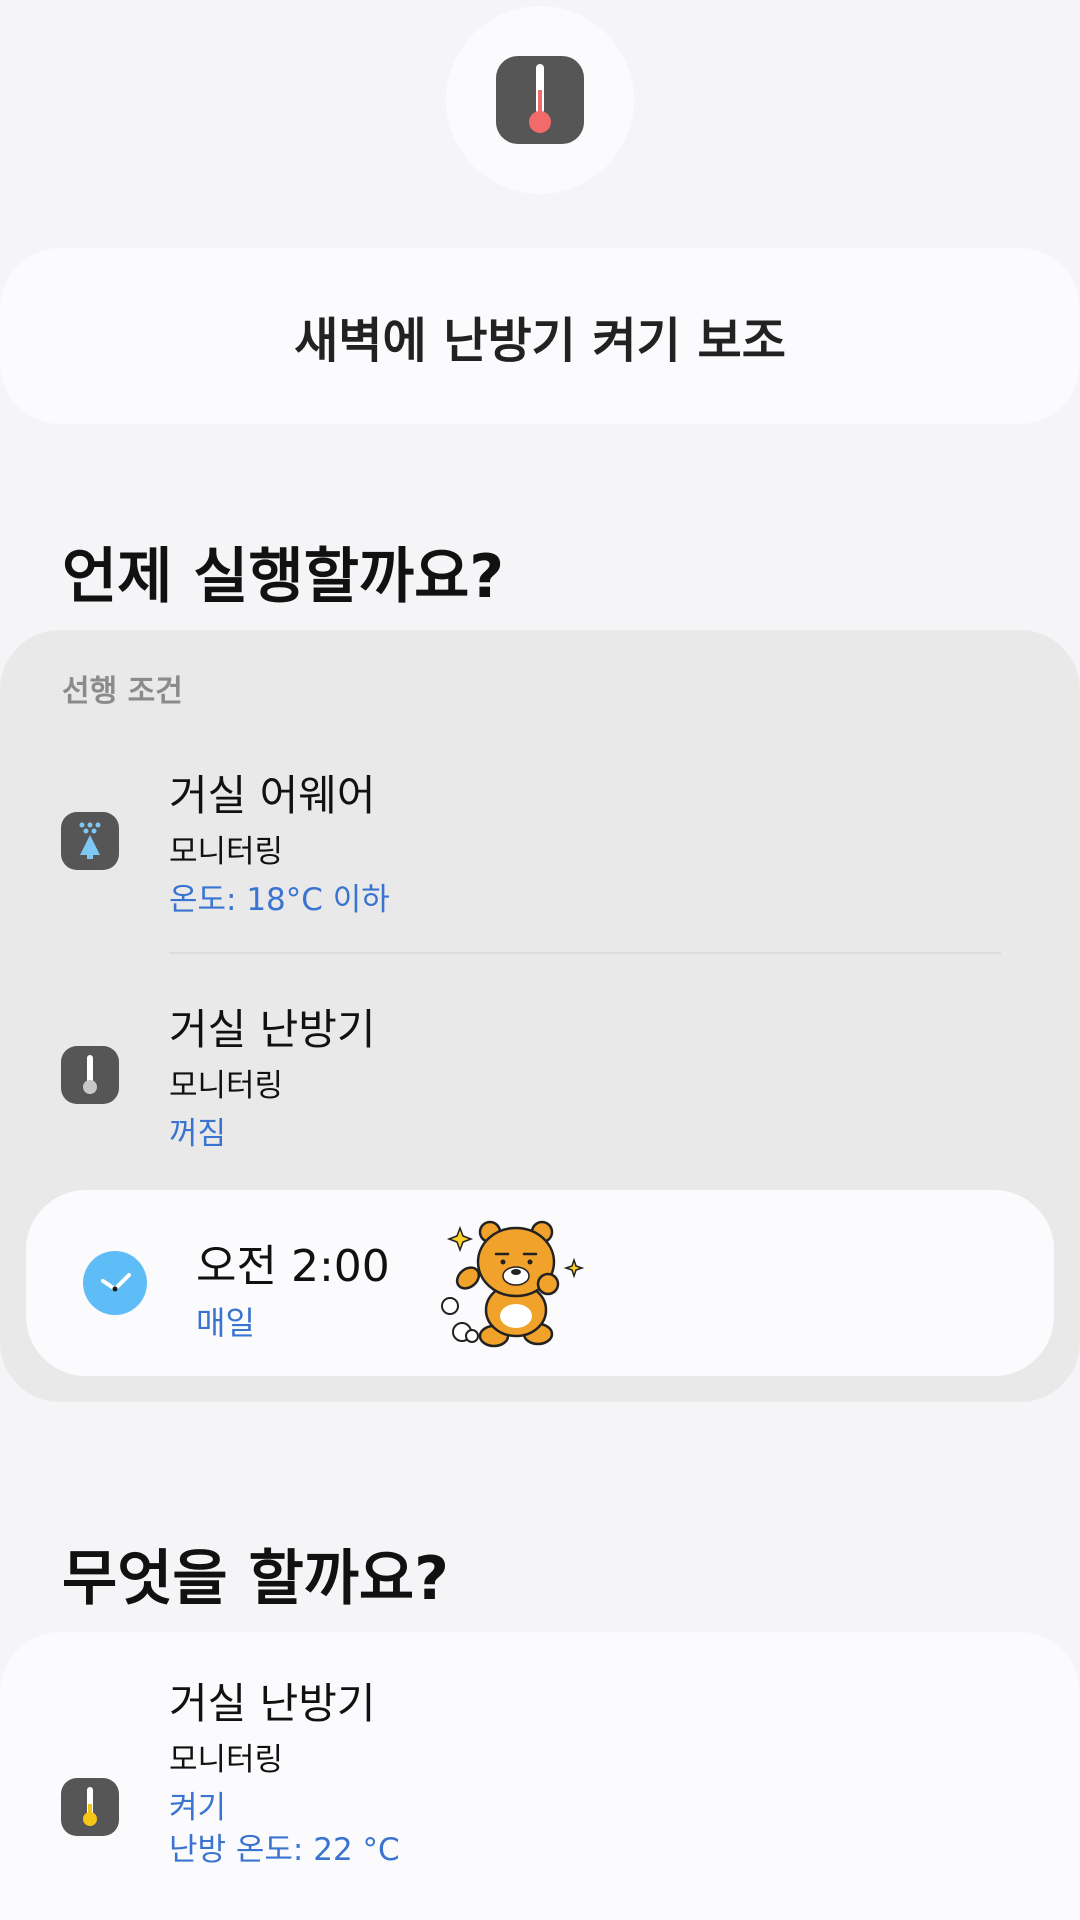 The width and height of the screenshot is (1080, 1920). Describe the element at coordinates (513, 1286) in the screenshot. I see `bear-sticker-icon` at that location.